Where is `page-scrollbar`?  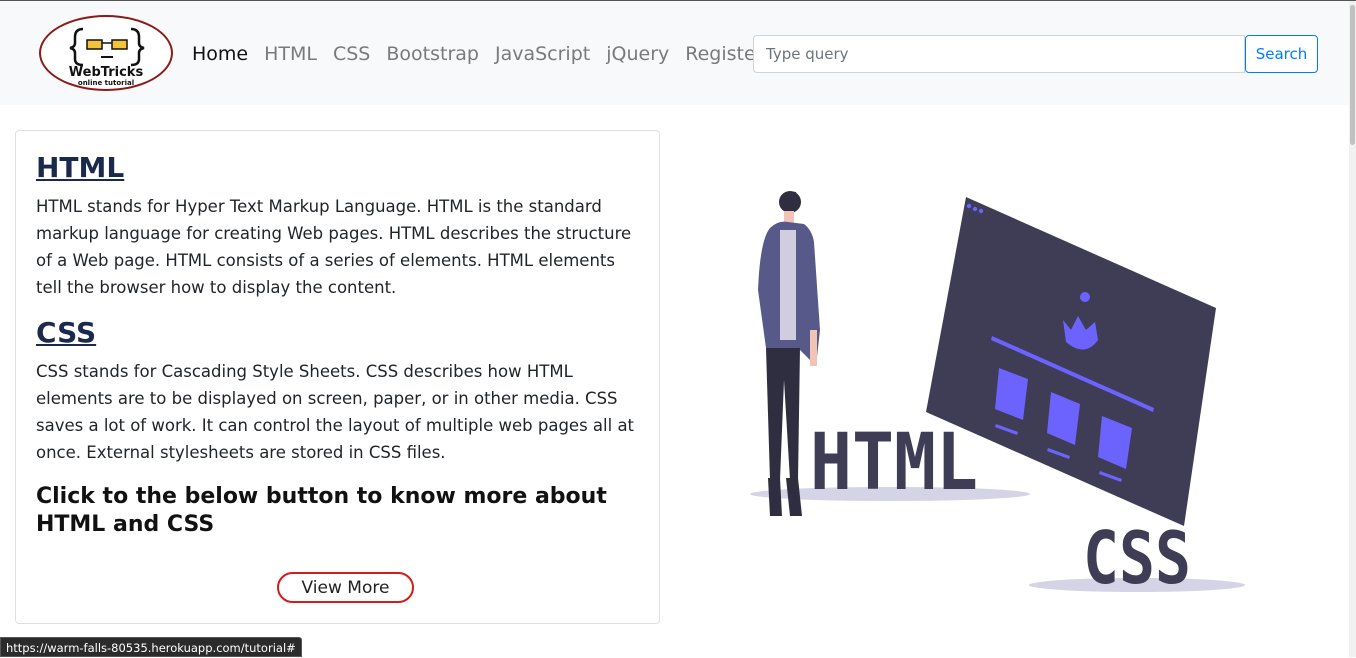 page-scrollbar is located at coordinates (1352, 329).